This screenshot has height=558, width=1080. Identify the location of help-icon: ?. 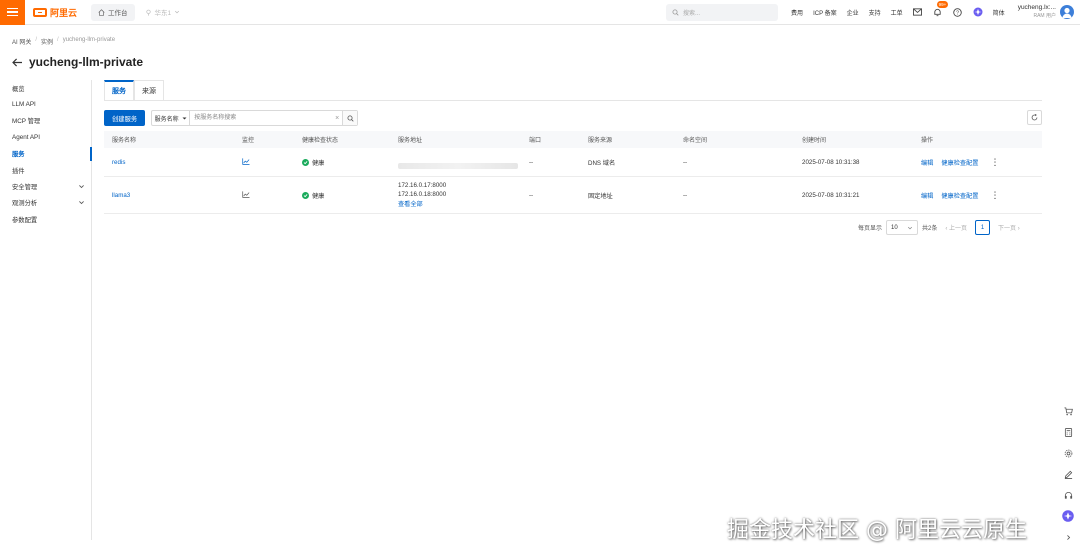
(958, 12).